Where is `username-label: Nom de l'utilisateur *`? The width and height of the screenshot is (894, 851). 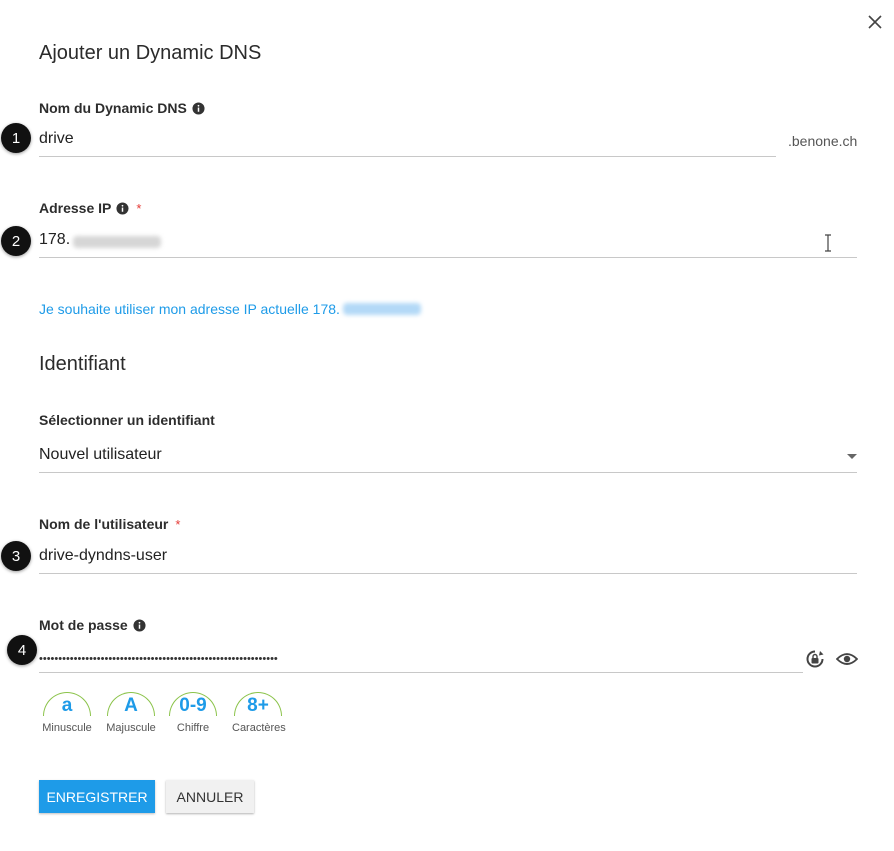
username-label: Nom de l'utilisateur * is located at coordinates (110, 524).